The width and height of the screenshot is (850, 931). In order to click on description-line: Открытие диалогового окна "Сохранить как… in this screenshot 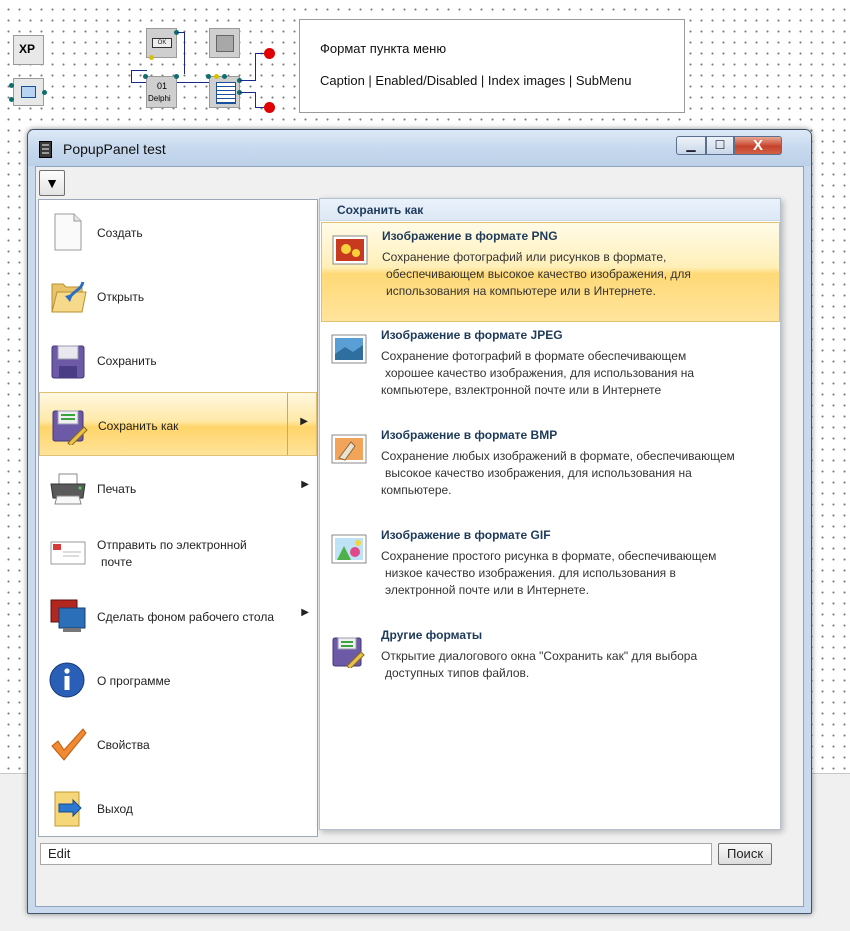, I will do `click(539, 656)`.